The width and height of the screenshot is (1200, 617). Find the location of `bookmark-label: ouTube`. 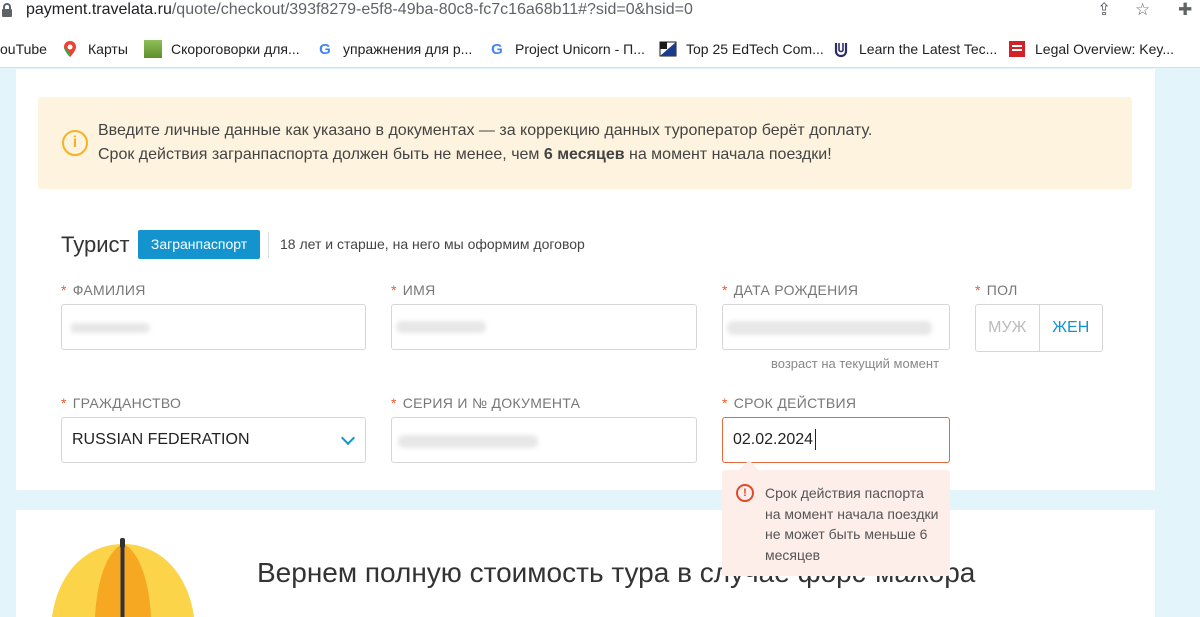

bookmark-label: ouTube is located at coordinates (23, 49).